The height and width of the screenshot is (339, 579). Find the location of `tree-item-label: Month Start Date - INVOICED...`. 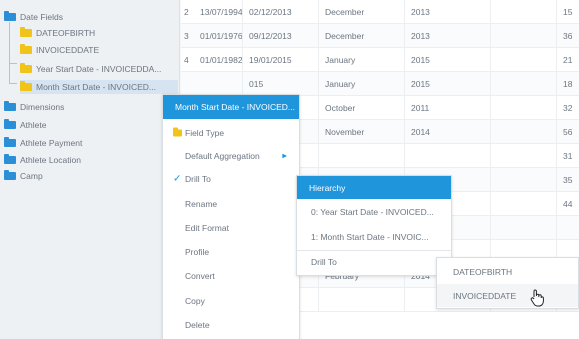

tree-item-label: Month Start Date - INVOICED... is located at coordinates (96, 87).